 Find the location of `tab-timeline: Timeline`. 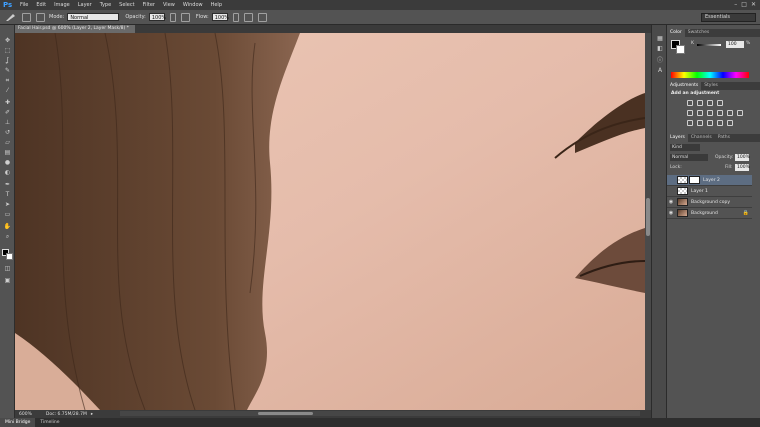

tab-timeline: Timeline is located at coordinates (49, 422).